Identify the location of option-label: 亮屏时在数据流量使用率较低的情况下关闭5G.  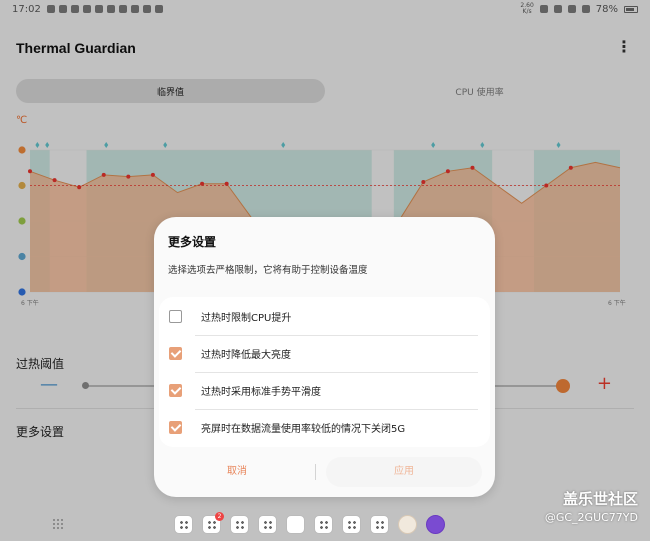
(303, 429).